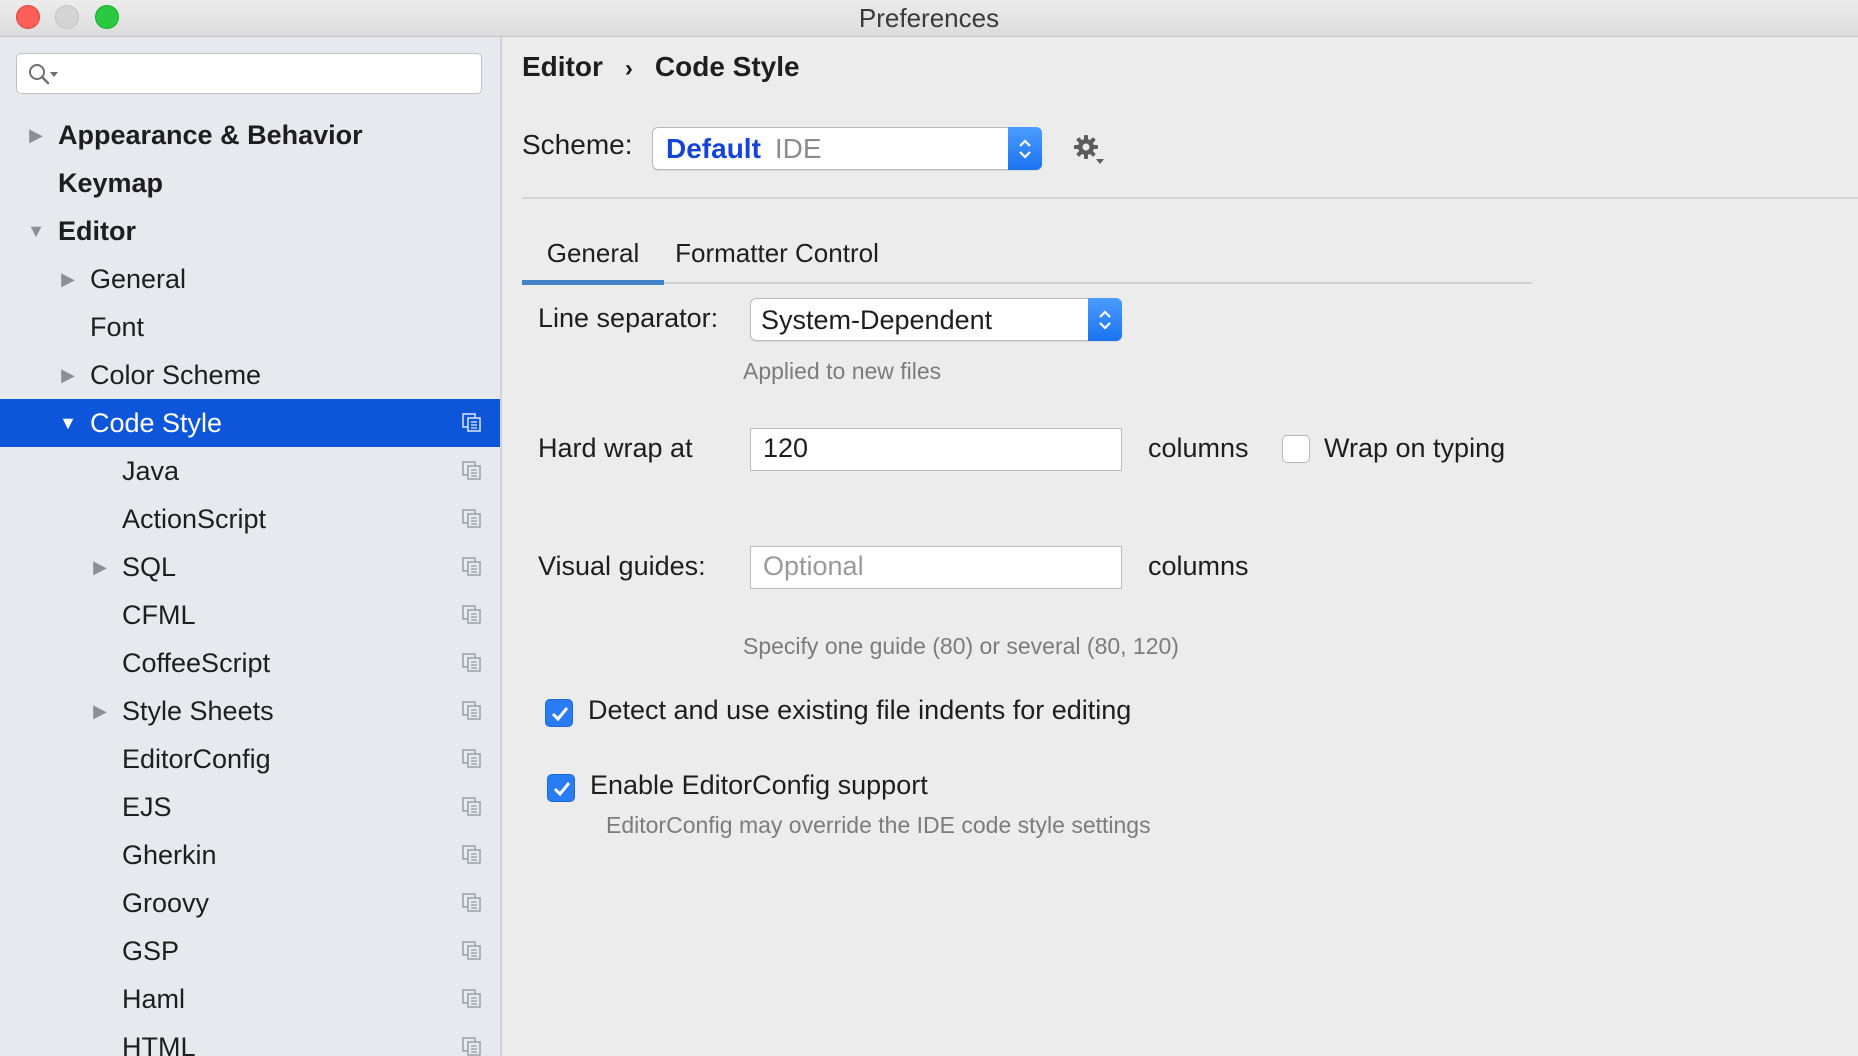  I want to click on sidebar-item-coffeescript: CoffeeScript, so click(250, 663).